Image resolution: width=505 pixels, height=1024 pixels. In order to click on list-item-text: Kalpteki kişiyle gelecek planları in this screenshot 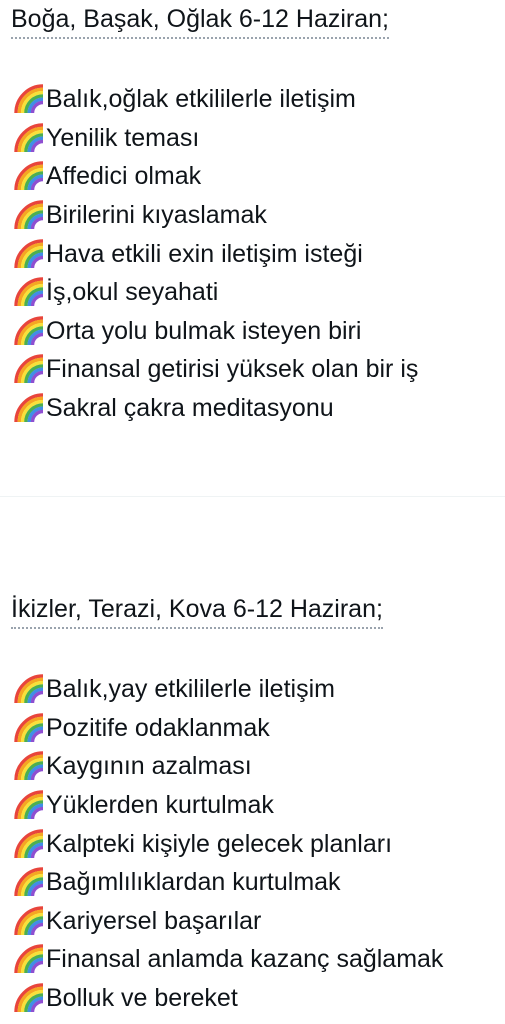, I will do `click(219, 843)`.